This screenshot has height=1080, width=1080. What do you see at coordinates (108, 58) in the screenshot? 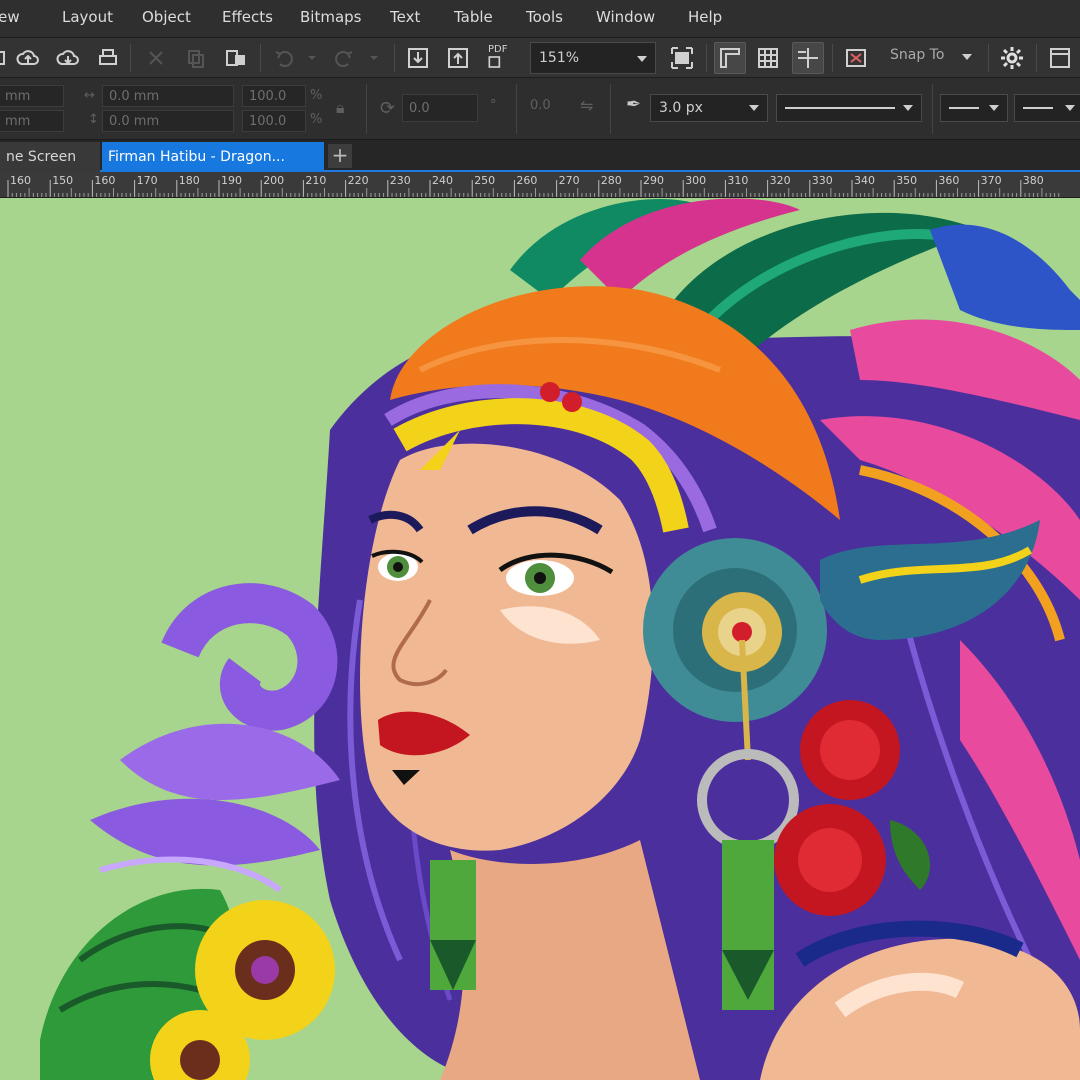
I see `print-icon` at bounding box center [108, 58].